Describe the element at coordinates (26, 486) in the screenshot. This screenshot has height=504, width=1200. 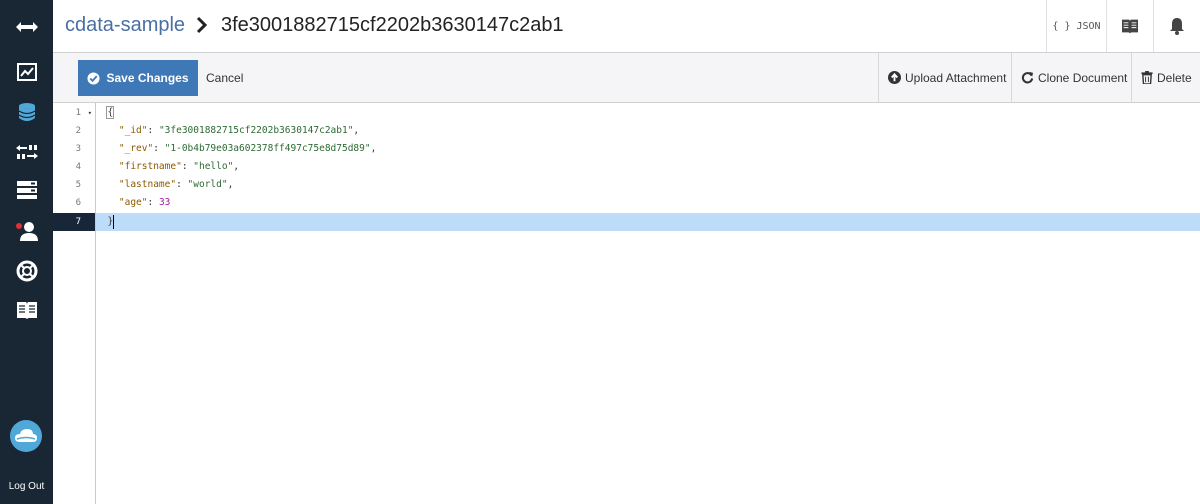
I see `logout-link: Log Out` at that location.